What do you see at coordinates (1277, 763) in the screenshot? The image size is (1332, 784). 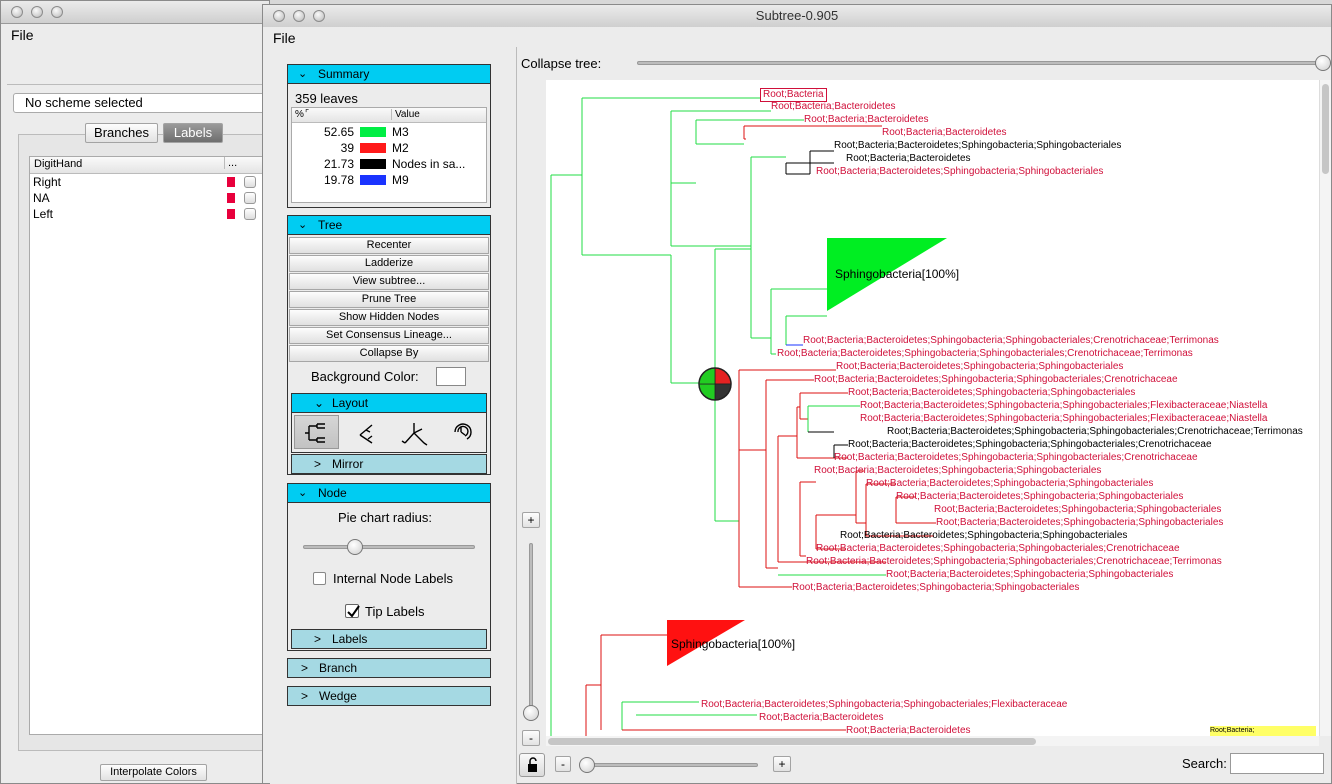 I see `search-input` at bounding box center [1277, 763].